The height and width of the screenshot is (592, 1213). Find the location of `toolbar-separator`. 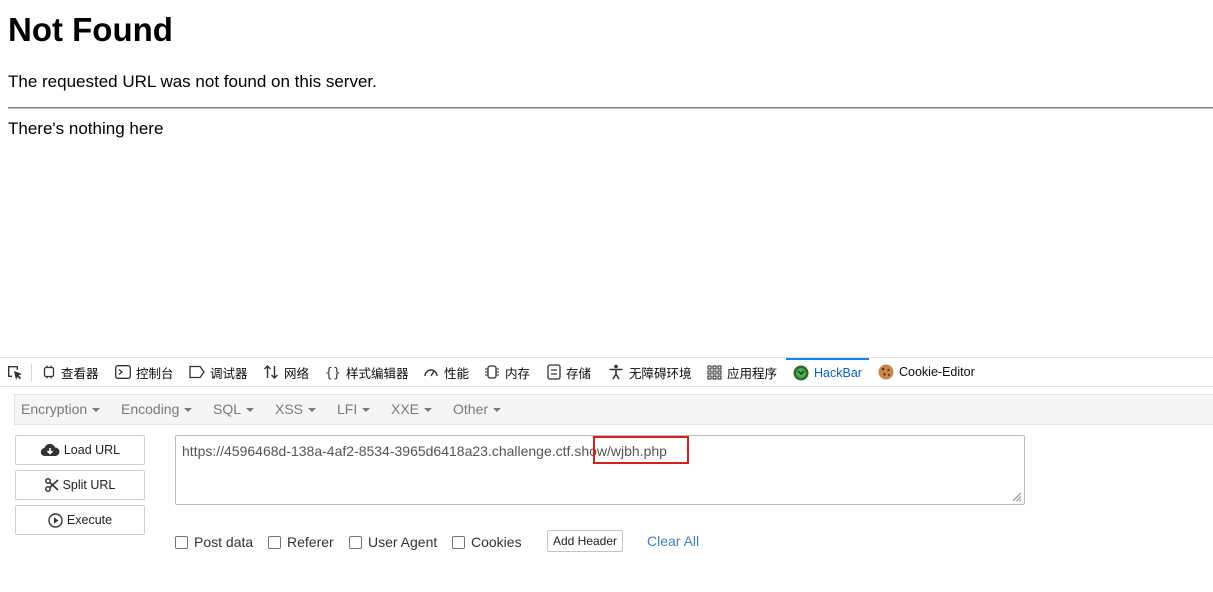

toolbar-separator is located at coordinates (31, 373).